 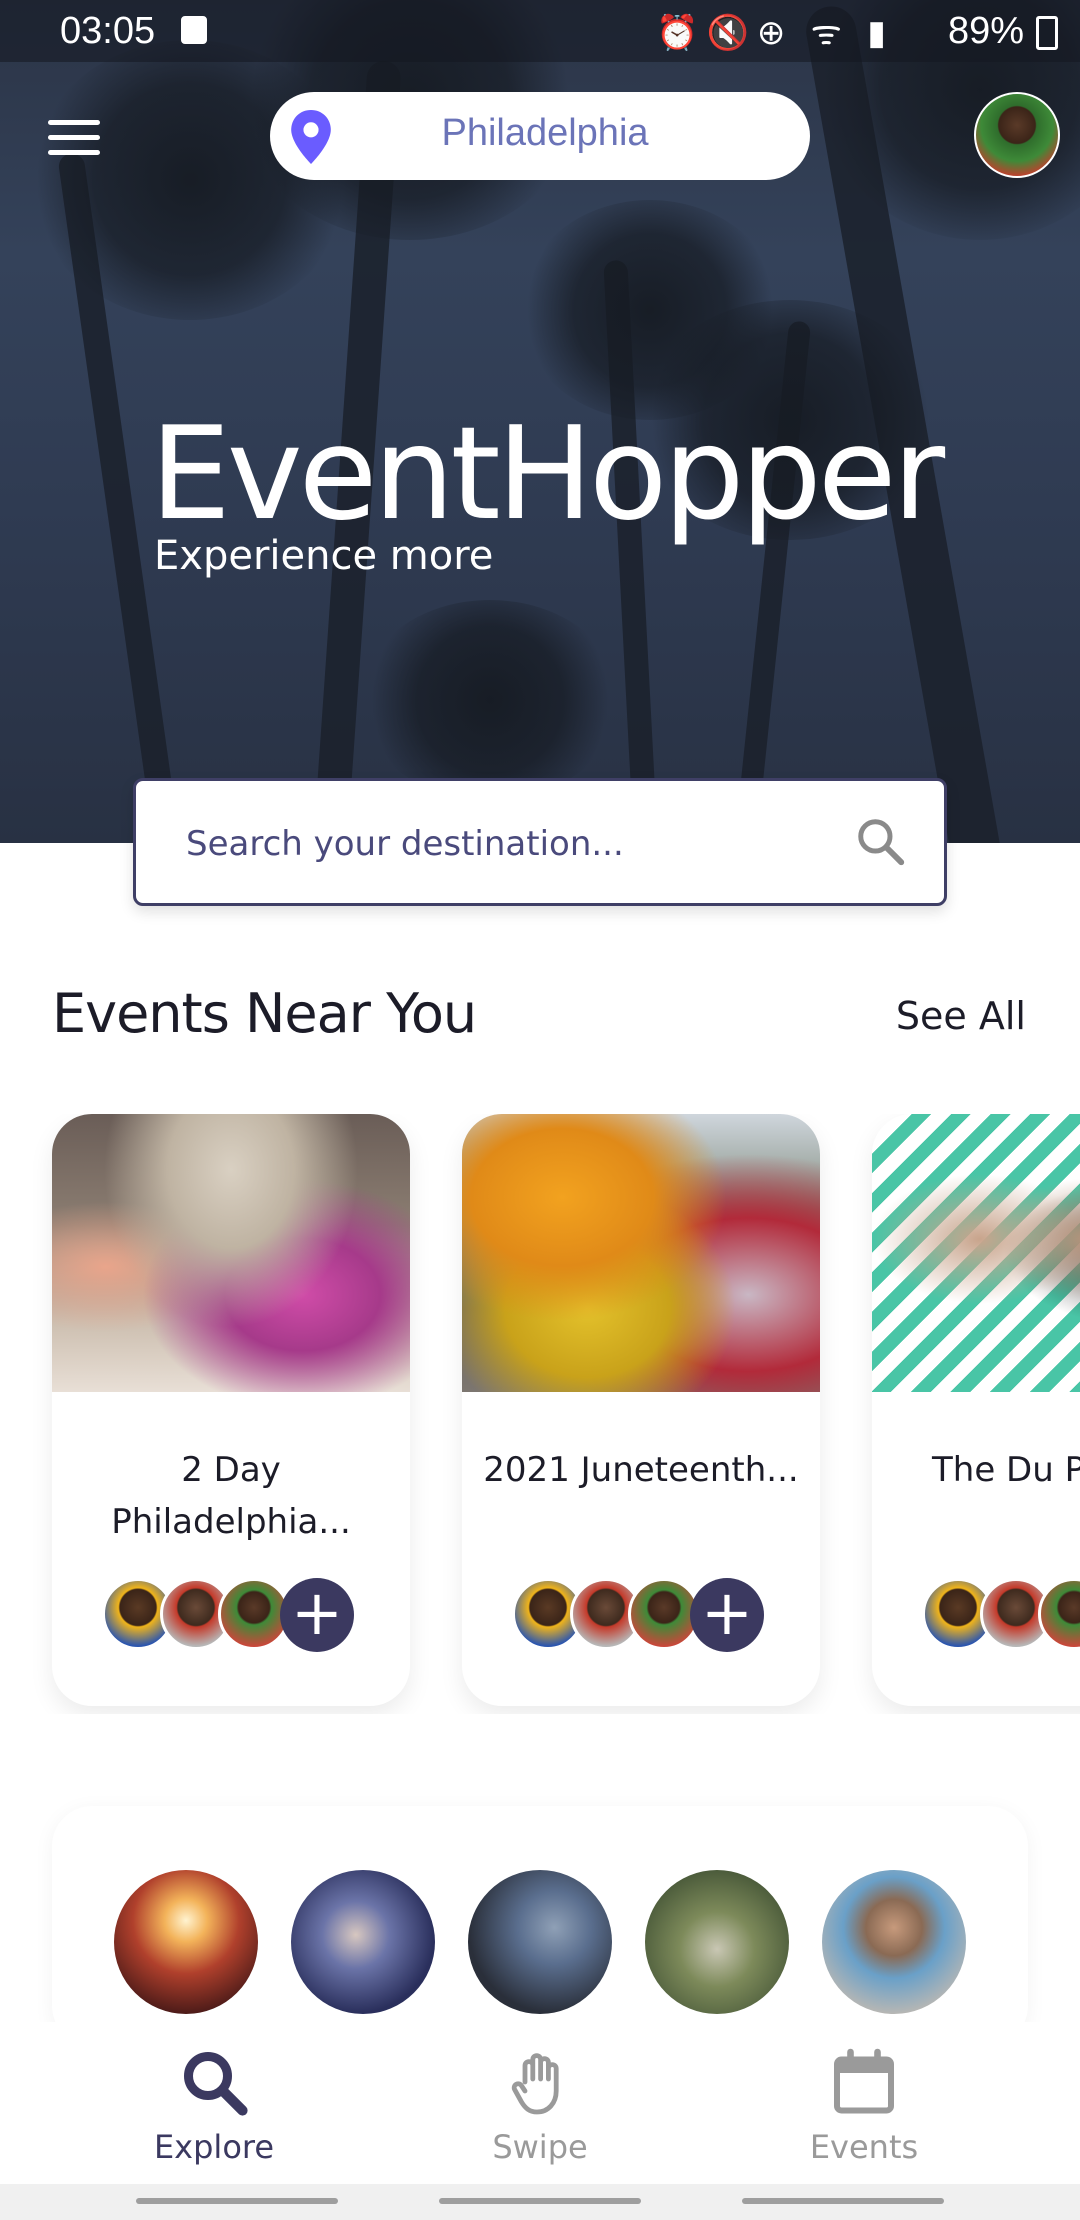 What do you see at coordinates (490, 700) in the screenshot?
I see `palm-frond` at bounding box center [490, 700].